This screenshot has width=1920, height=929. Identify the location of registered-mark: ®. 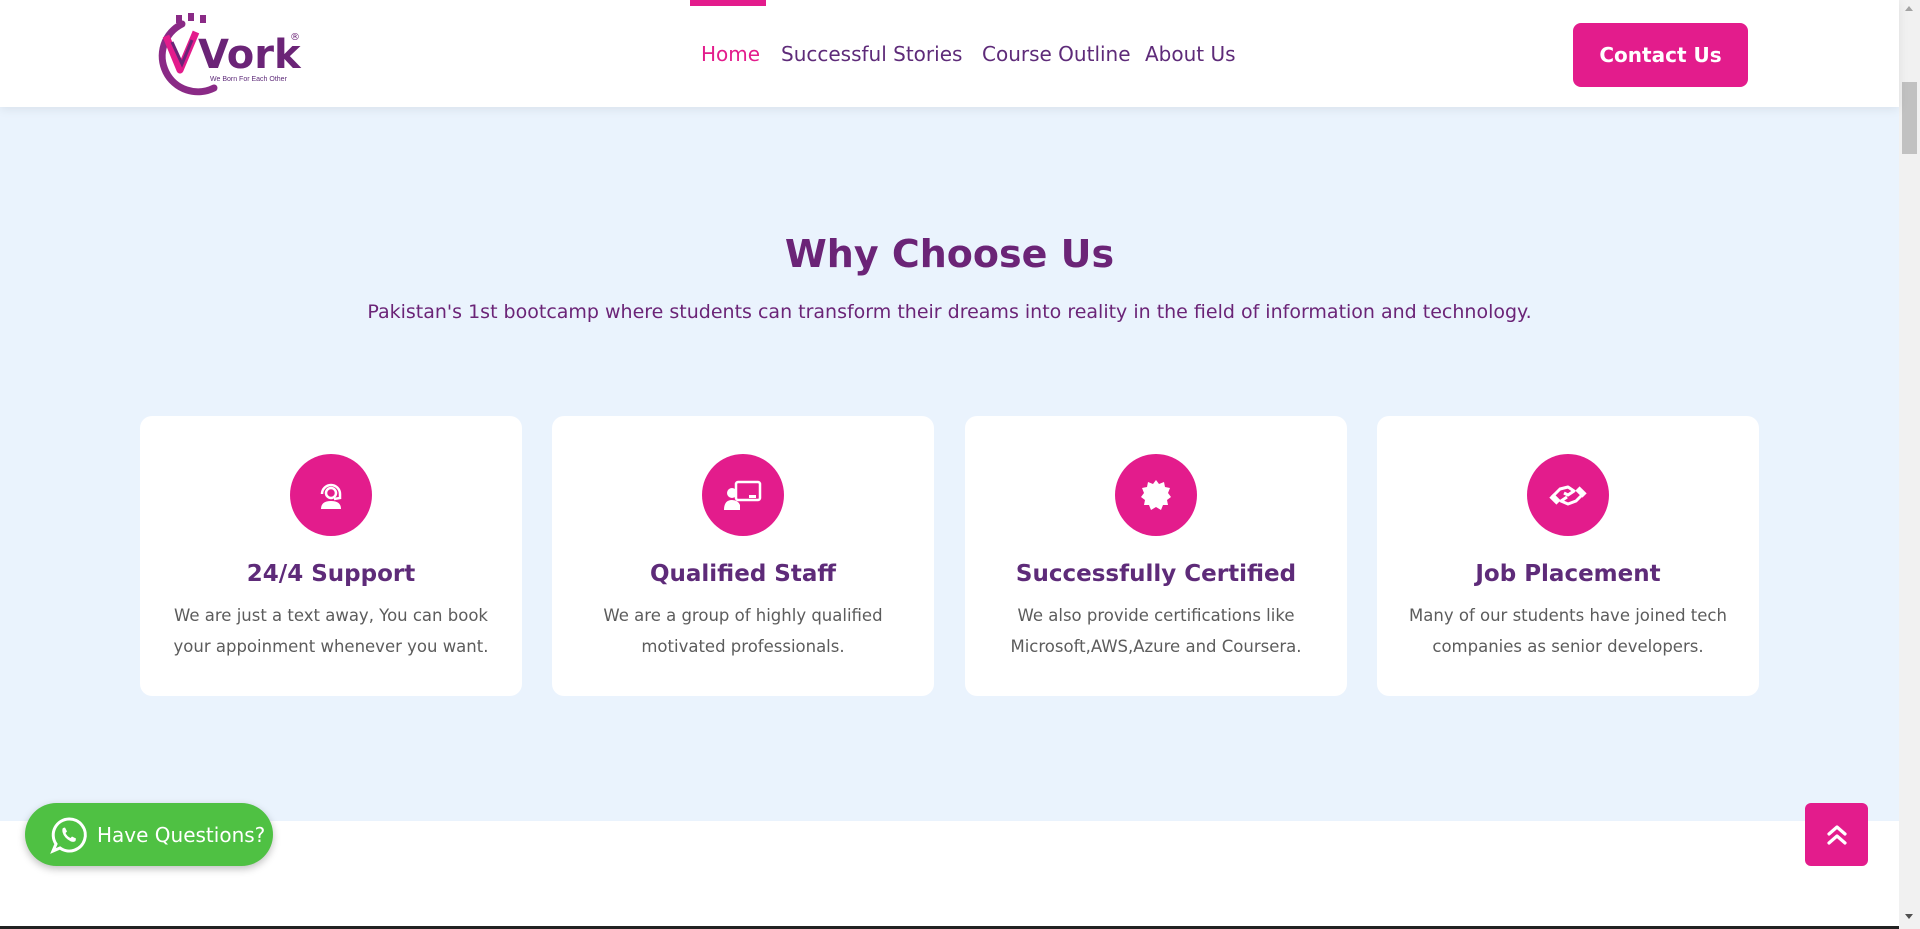
(295, 37).